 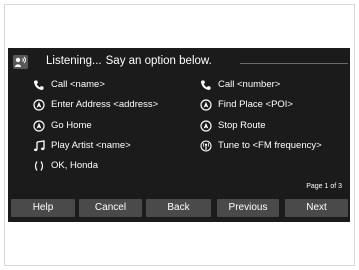 I want to click on option-label: Stop Route, so click(x=242, y=125).